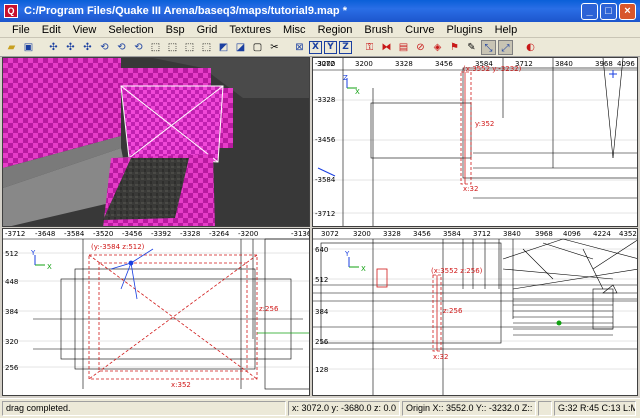 The height and width of the screenshot is (418, 640). What do you see at coordinates (404, 64) in the screenshot?
I see `tick: 3328` at bounding box center [404, 64].